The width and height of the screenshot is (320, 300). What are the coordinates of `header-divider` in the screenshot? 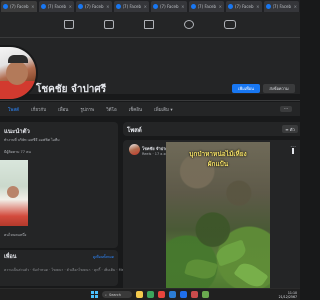 It's located at (150, 100).